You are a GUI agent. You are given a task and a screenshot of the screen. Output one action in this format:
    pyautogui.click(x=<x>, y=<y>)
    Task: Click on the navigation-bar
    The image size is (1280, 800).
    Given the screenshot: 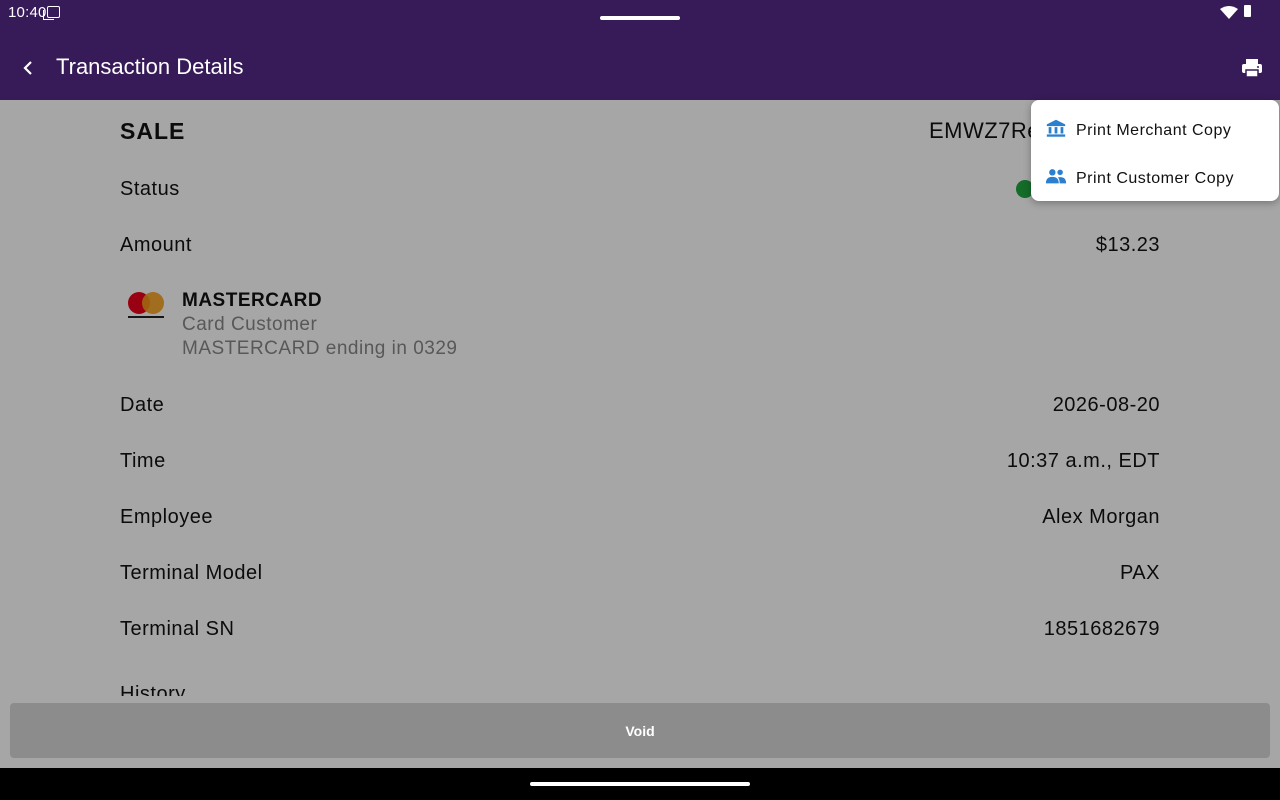 What is the action you would take?
    pyautogui.click(x=640, y=784)
    